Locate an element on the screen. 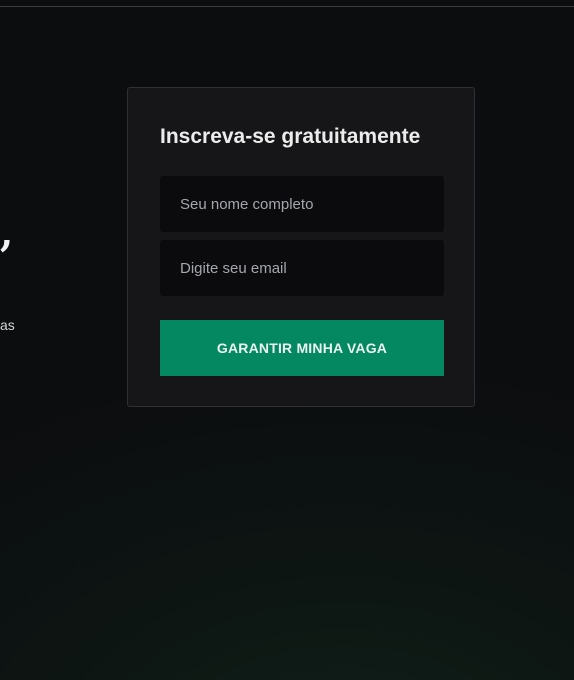 This screenshot has width=574, height=680. top-divider is located at coordinates (287, 6).